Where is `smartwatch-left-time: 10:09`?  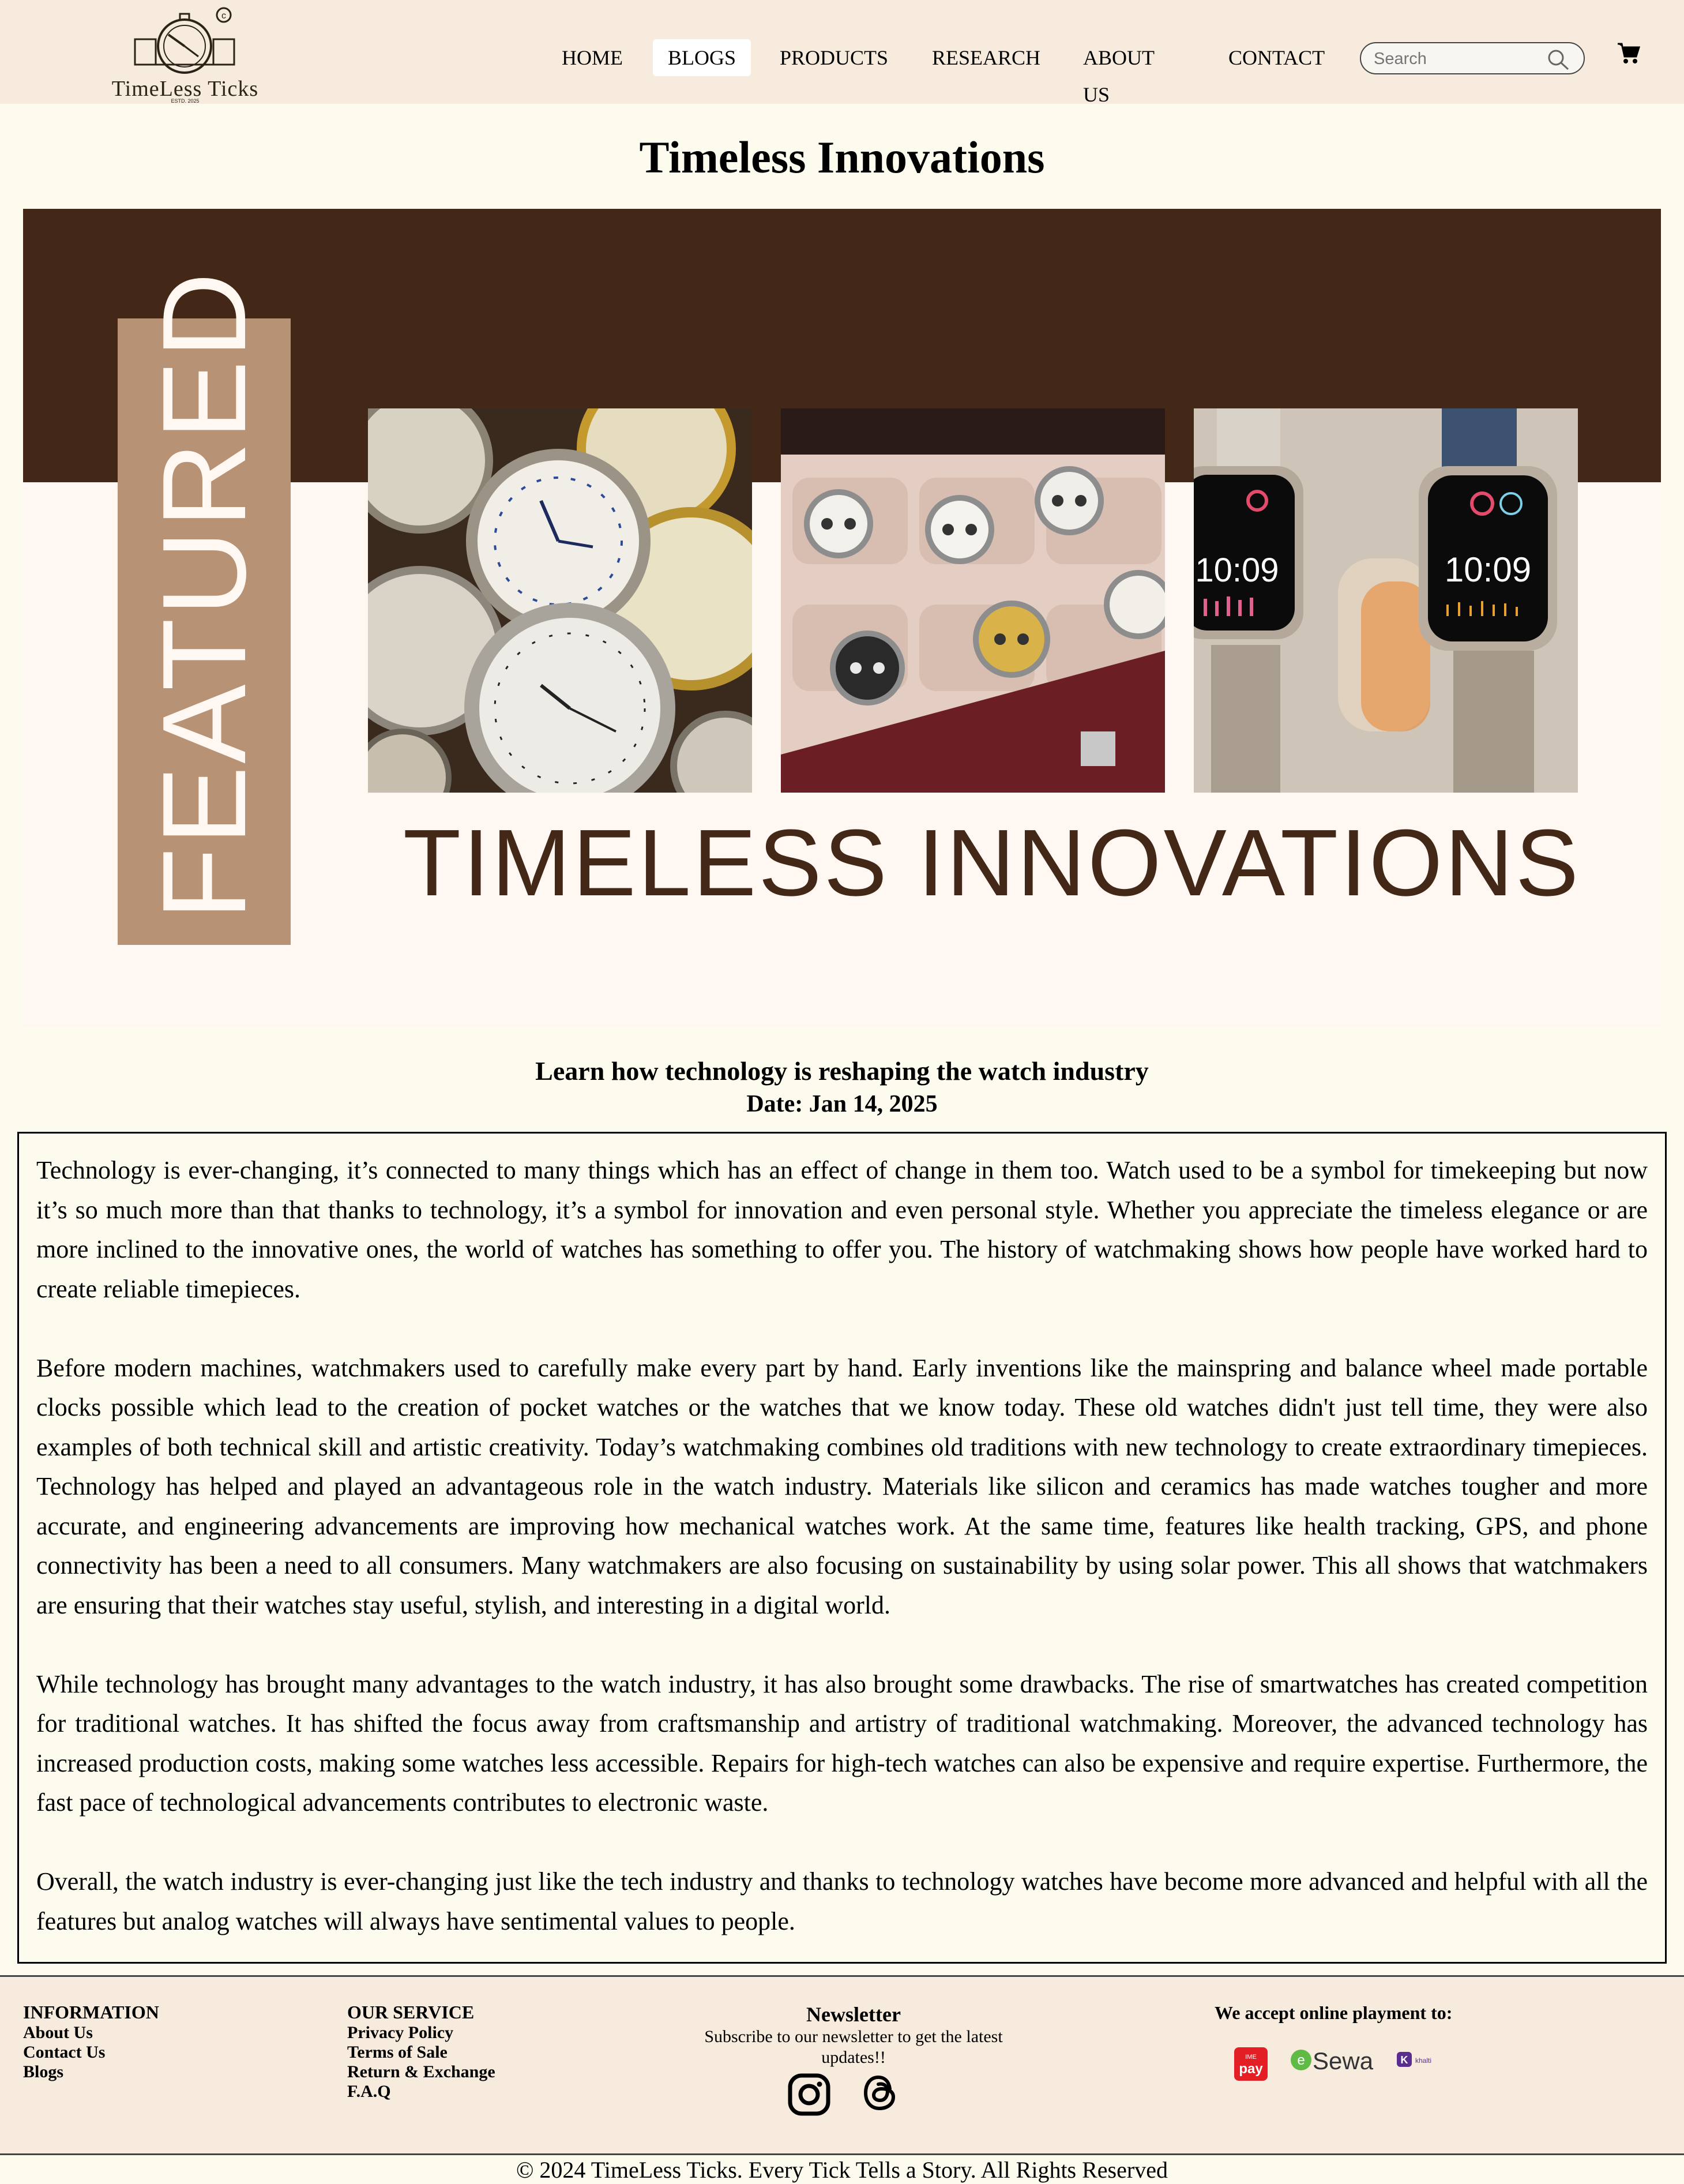 smartwatch-left-time: 10:09 is located at coordinates (1237, 570).